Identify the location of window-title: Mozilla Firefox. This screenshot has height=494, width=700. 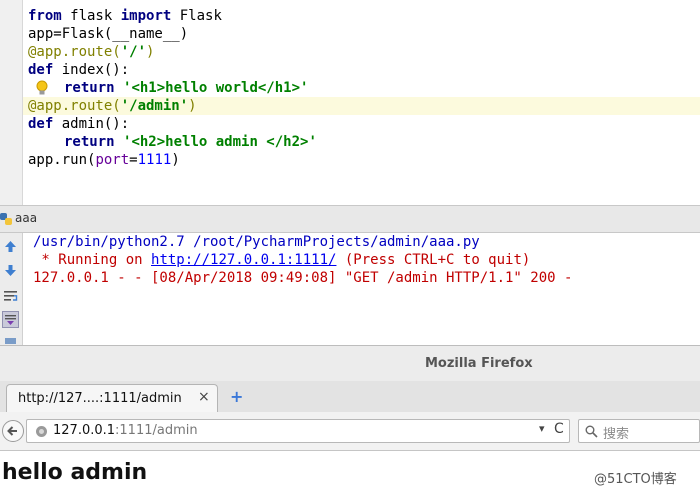
(479, 363).